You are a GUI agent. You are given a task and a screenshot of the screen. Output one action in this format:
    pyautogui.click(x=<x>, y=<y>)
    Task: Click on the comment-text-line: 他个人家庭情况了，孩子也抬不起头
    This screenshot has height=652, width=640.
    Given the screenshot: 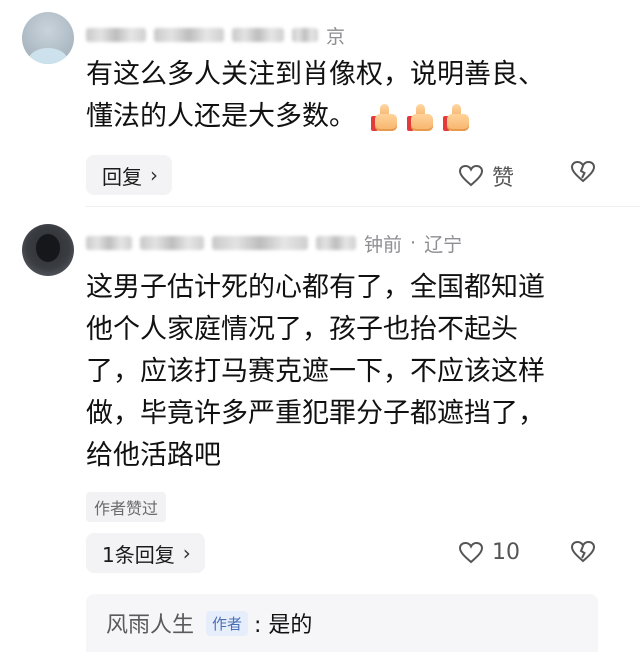 What is the action you would take?
    pyautogui.click(x=302, y=329)
    